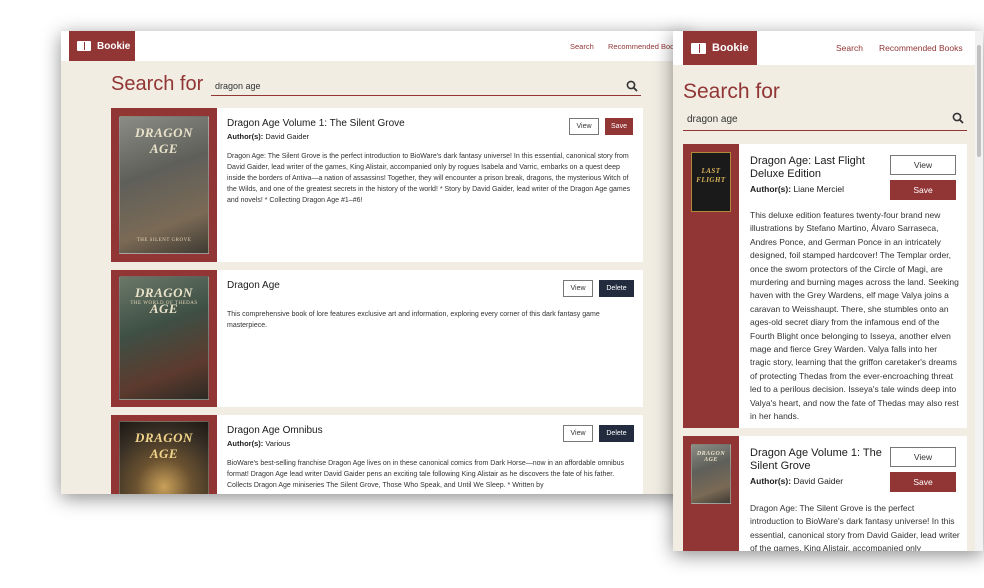  I want to click on scrollbar-thumb, so click(979, 101).